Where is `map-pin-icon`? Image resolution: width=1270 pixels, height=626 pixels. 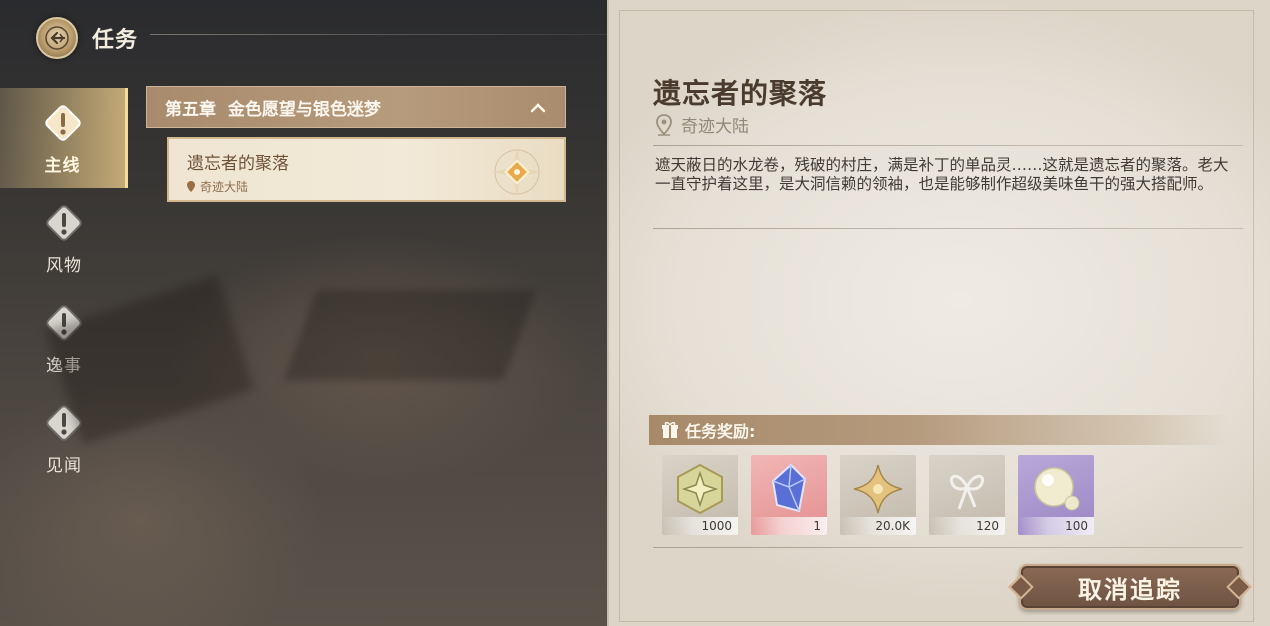 map-pin-icon is located at coordinates (664, 124).